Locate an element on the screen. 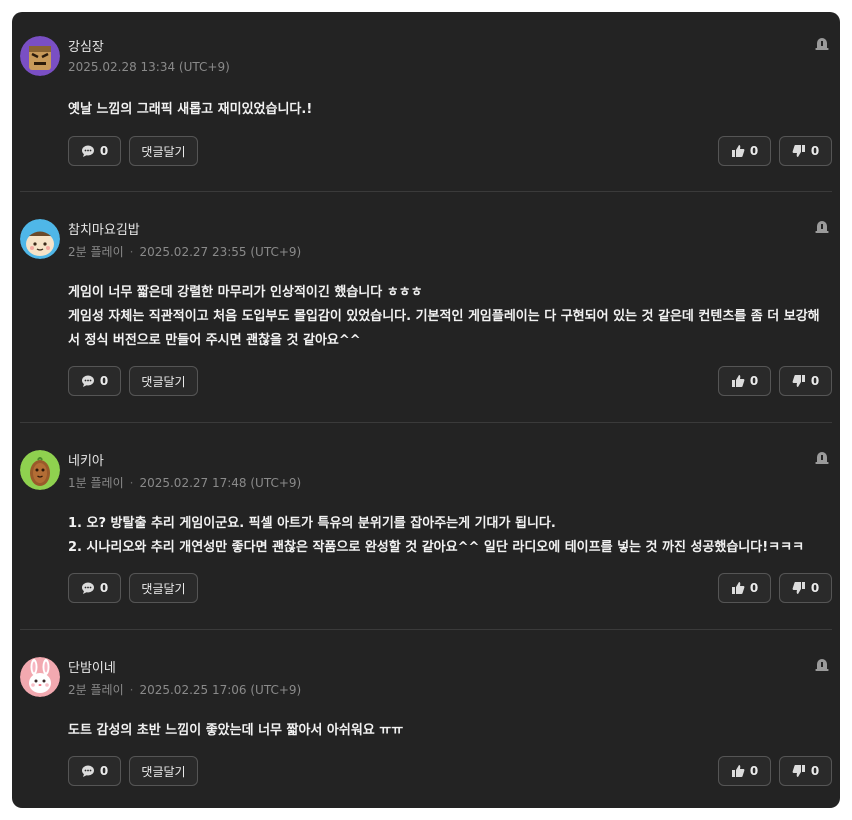  timestamp: 2025.02.27 23:55 (UTC+9) is located at coordinates (220, 252).